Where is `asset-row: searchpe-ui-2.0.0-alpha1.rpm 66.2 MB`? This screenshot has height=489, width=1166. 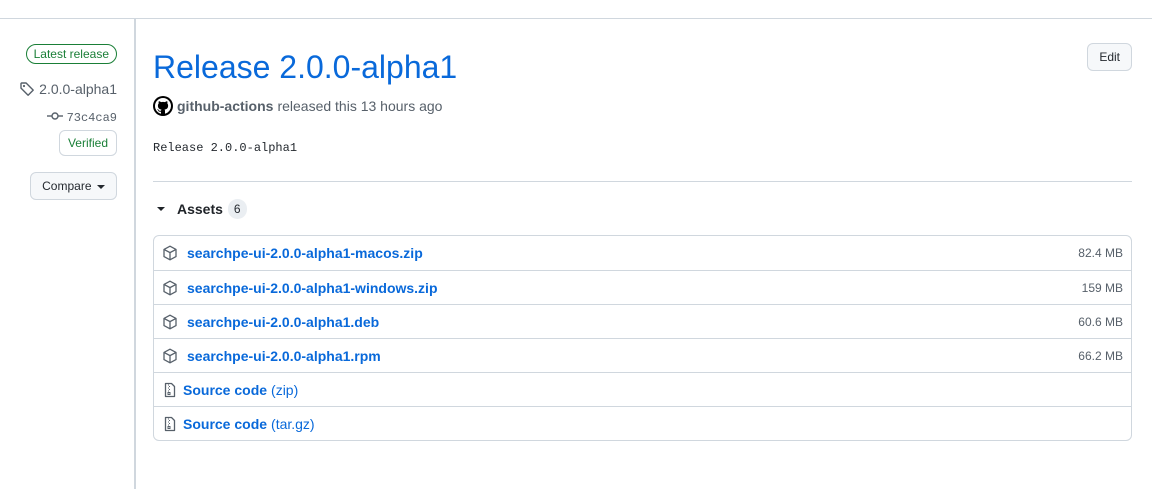 asset-row: searchpe-ui-2.0.0-alpha1.rpm 66.2 MB is located at coordinates (642, 355).